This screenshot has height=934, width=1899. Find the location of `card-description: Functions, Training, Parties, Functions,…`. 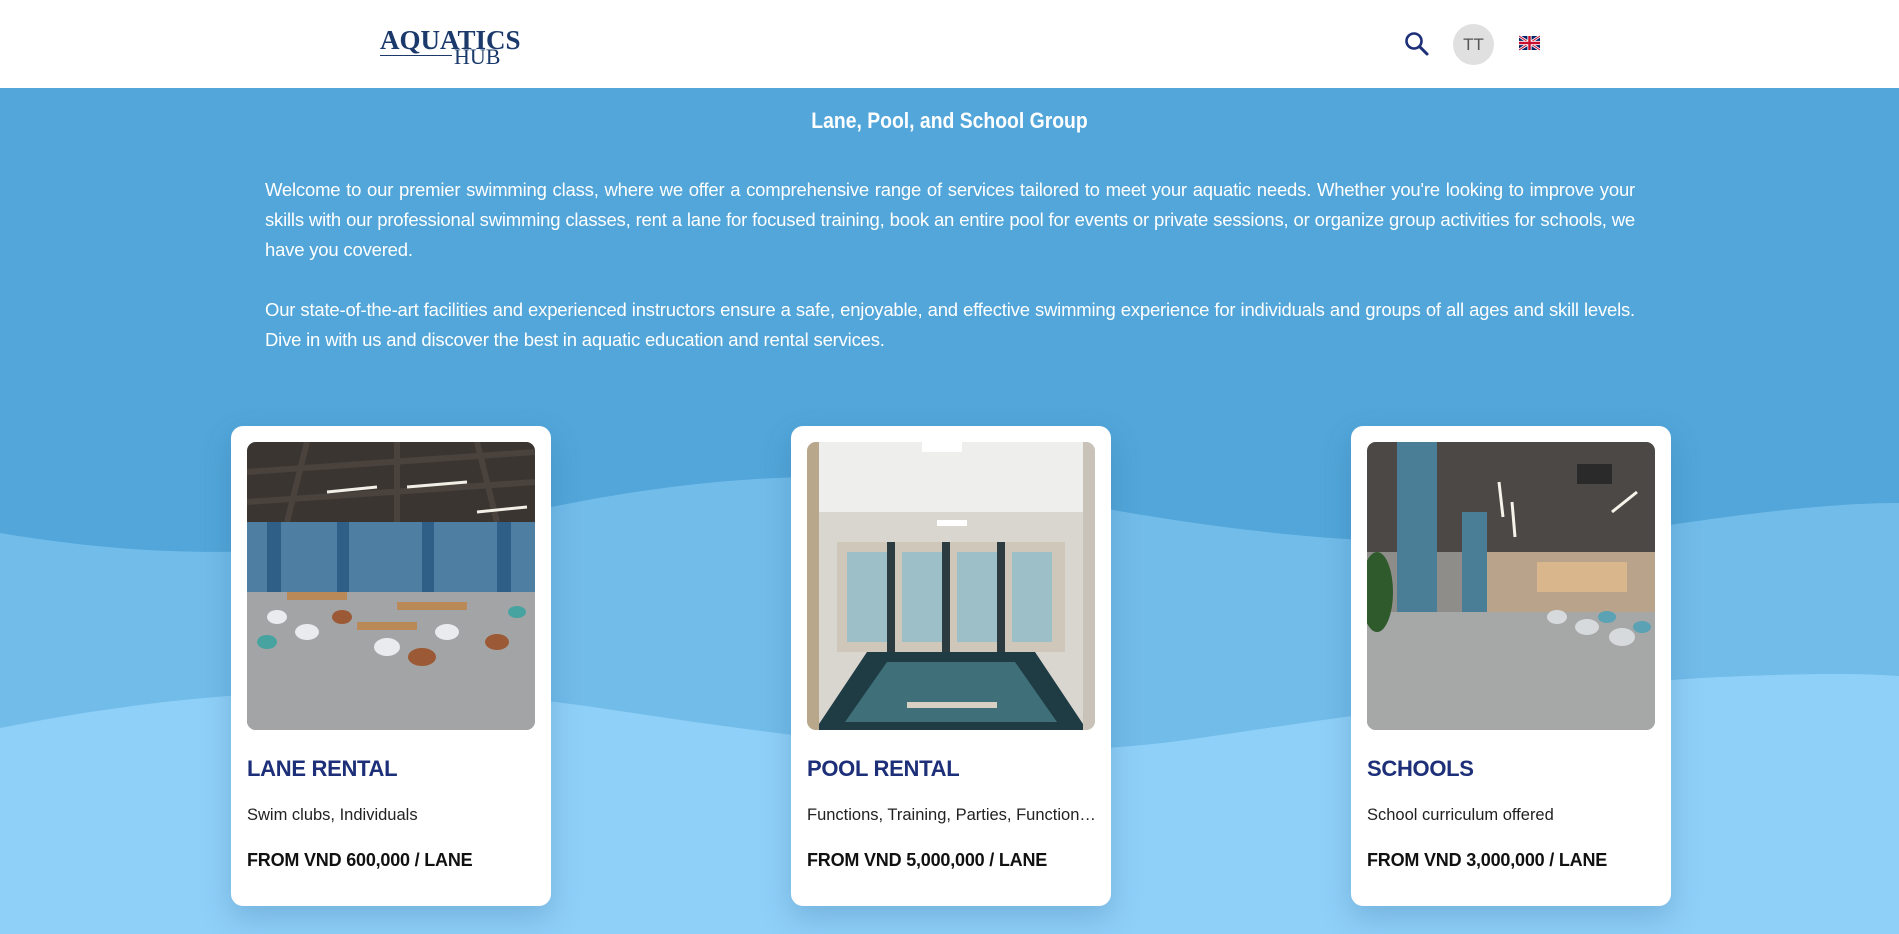

card-description: Functions, Training, Parties, Functions,… is located at coordinates (952, 815).